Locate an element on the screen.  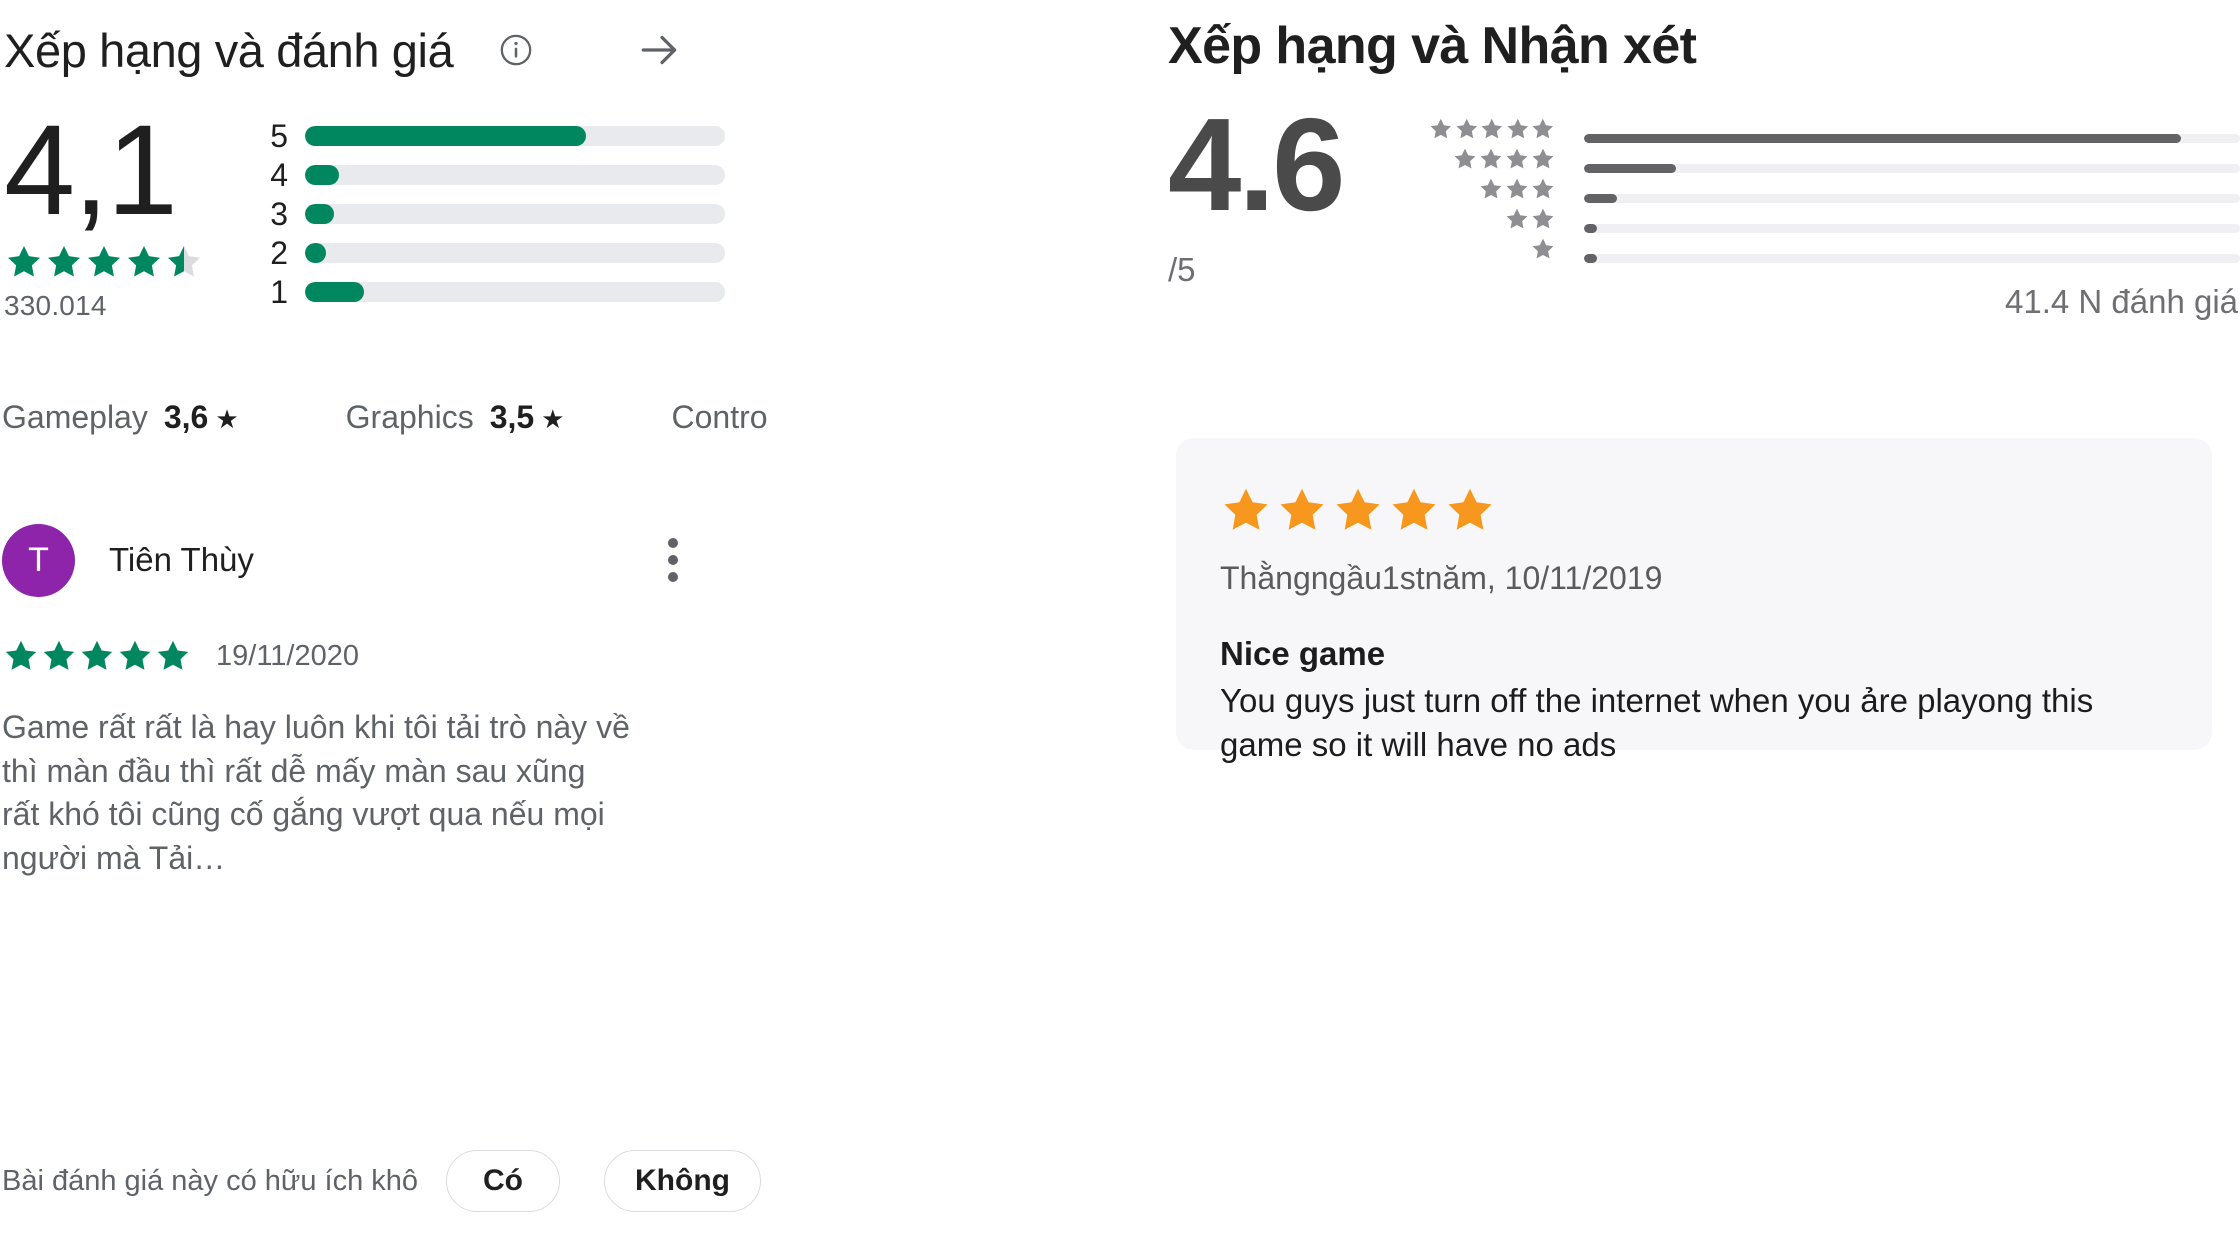
aspect-chip-controls: Contro is located at coordinates (719, 417).